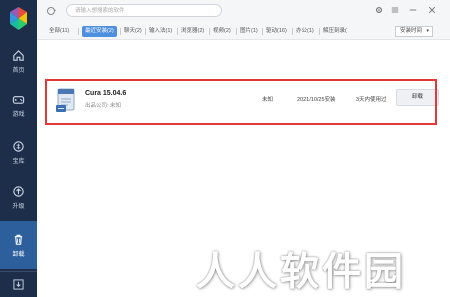  Describe the element at coordinates (18, 70) in the screenshot. I see `sidebar-item-label: 首页` at that location.